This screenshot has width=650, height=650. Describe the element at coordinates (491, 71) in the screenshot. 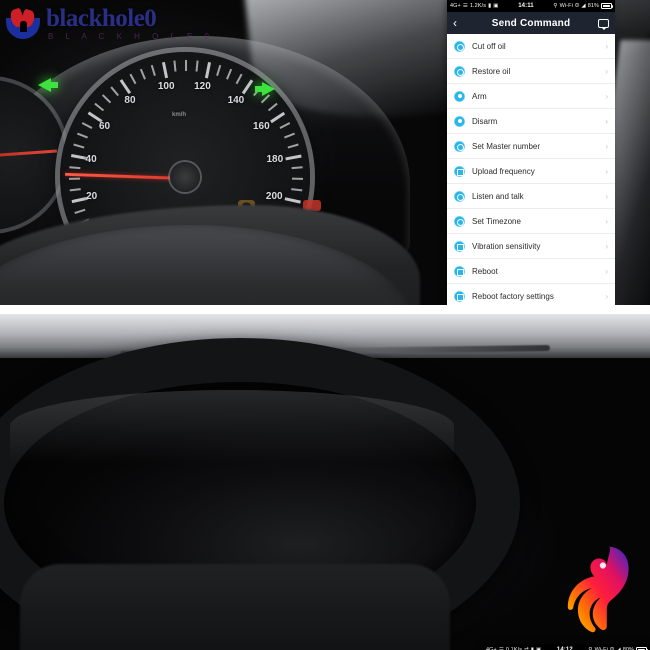

I see `command-label: Restore oil` at that location.